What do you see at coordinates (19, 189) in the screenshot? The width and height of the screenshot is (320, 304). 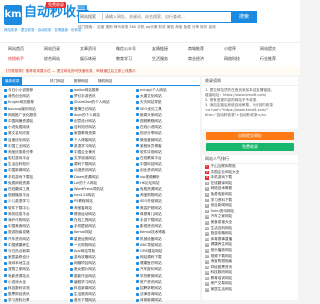 I see `site-name: 在线翻译工具` at bounding box center [19, 189].